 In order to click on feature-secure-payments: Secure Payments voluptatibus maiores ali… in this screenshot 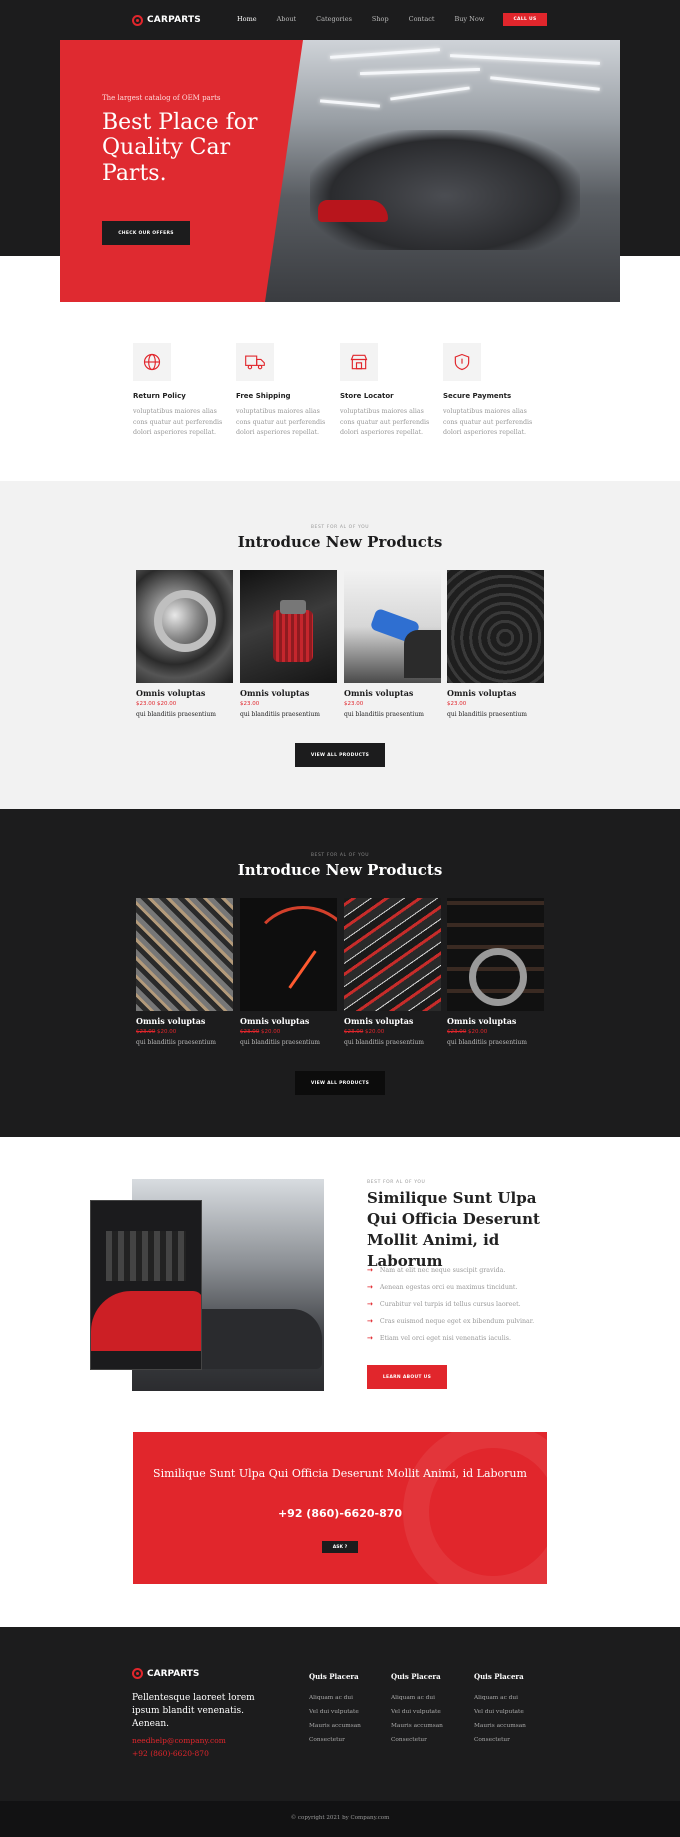, I will do `click(488, 391)`.